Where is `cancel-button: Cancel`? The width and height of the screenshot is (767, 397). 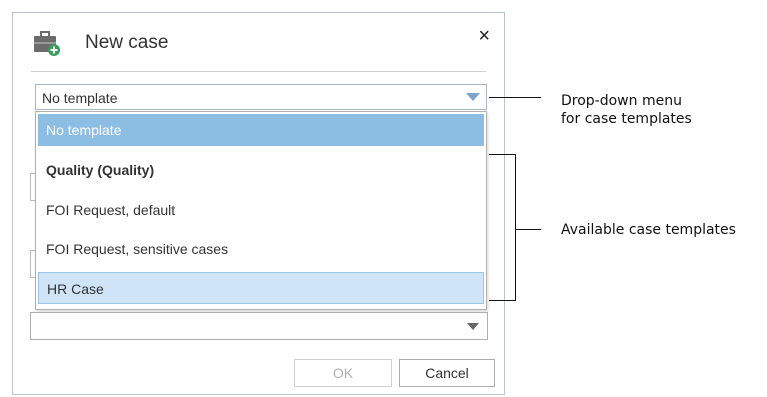 cancel-button: Cancel is located at coordinates (447, 373).